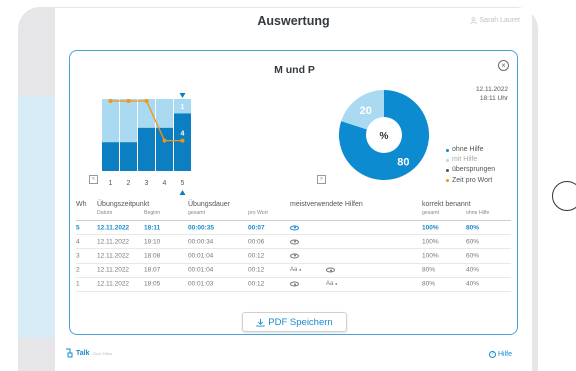 The image size is (576, 371). What do you see at coordinates (483, 94) in the screenshot?
I see `session-datetime: 12.11.2022 18:11 Uhr` at bounding box center [483, 94].